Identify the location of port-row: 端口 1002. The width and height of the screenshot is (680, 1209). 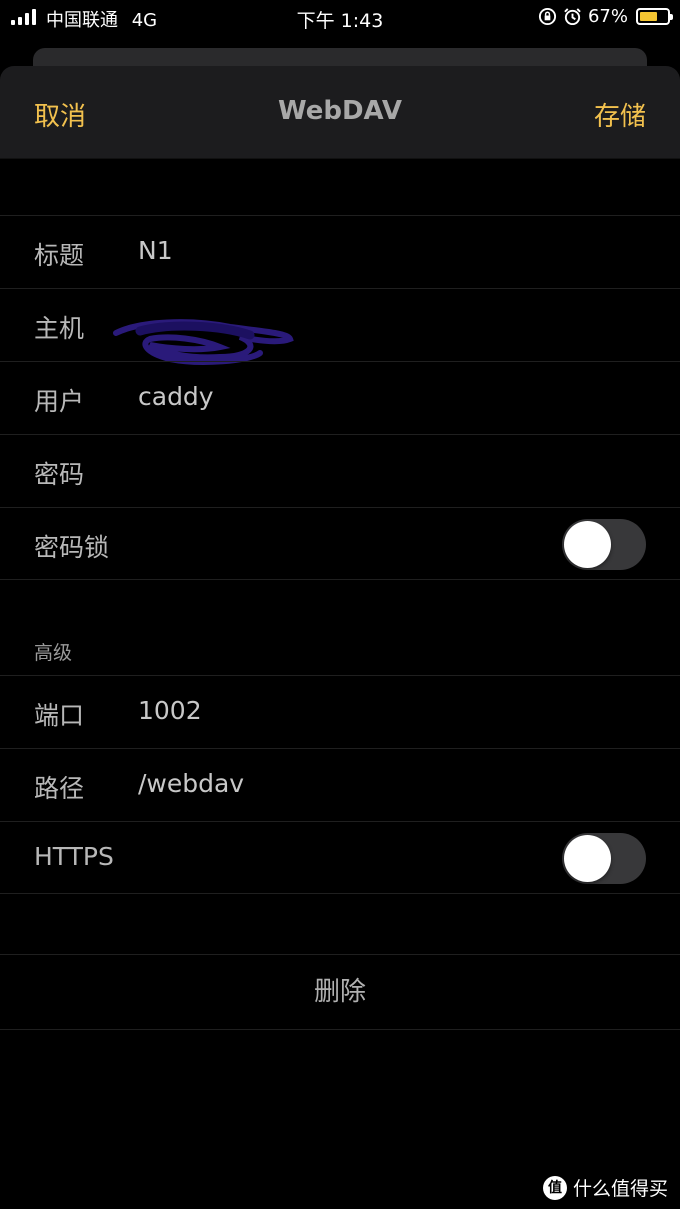
(340, 711).